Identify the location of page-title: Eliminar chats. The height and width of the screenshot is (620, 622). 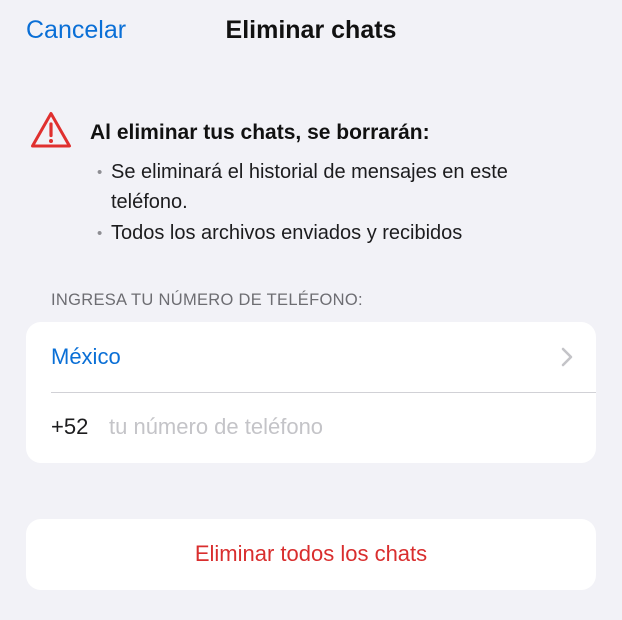
(311, 30).